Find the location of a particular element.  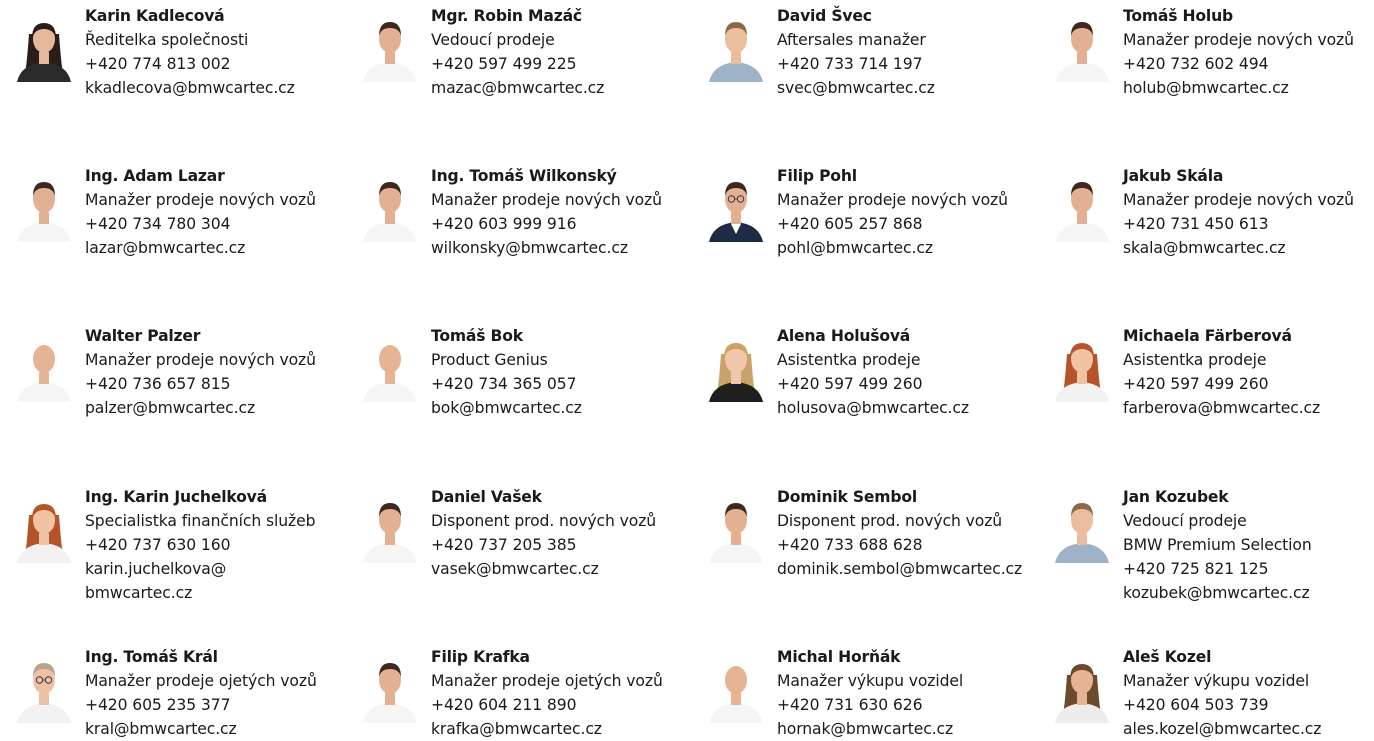

contact-name: Filip Pohl is located at coordinates (817, 176).